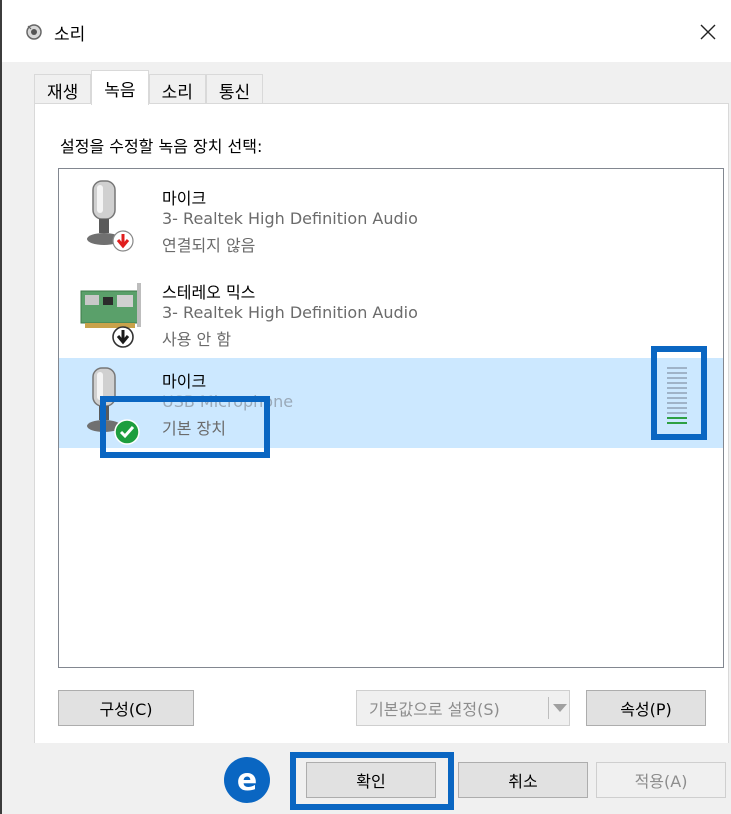 The image size is (731, 814). I want to click on instruction-text: 설정을 수정할 녹음 장치 선택:, so click(161, 146).